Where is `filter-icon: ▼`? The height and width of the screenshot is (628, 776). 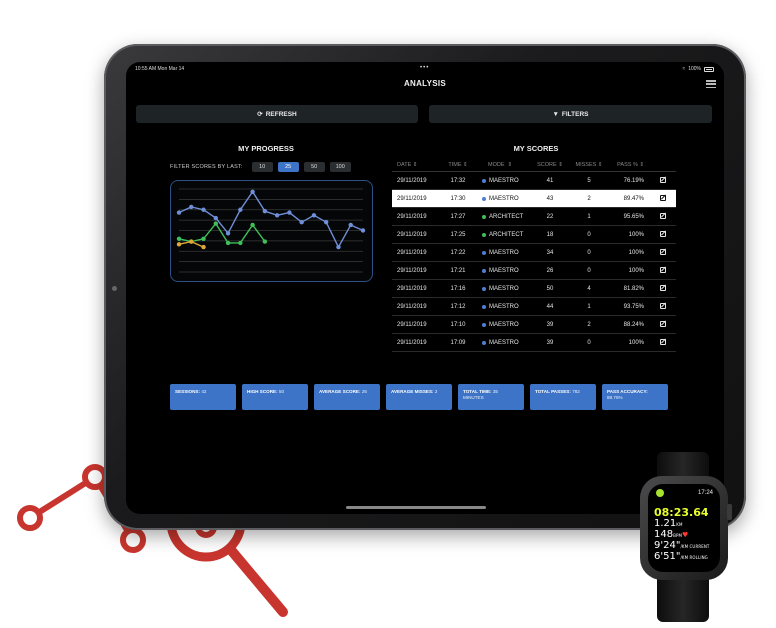 filter-icon: ▼ is located at coordinates (555, 114).